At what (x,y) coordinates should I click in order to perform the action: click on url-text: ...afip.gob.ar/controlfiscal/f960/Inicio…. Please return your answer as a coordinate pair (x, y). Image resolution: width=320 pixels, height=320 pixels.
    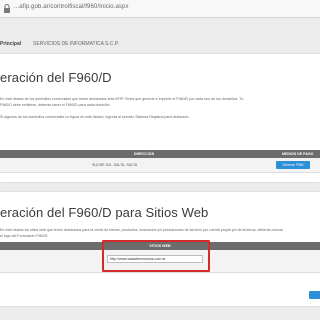
    Looking at the image, I should click on (71, 7).